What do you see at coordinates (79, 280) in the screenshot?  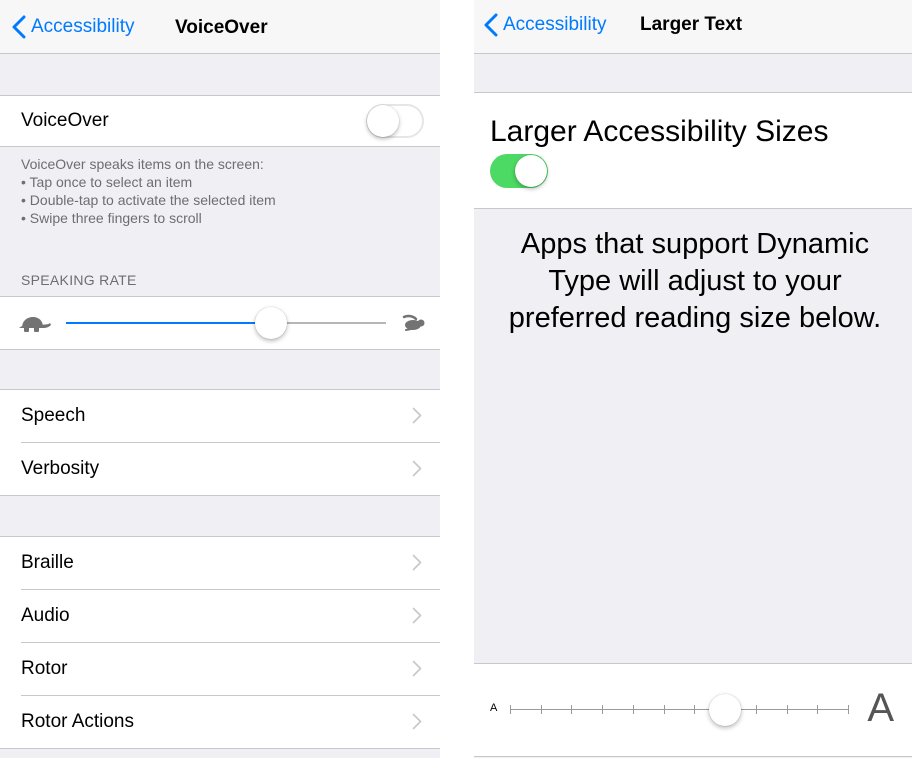 I see `speaking-rate-header: SPEAKING RATE` at bounding box center [79, 280].